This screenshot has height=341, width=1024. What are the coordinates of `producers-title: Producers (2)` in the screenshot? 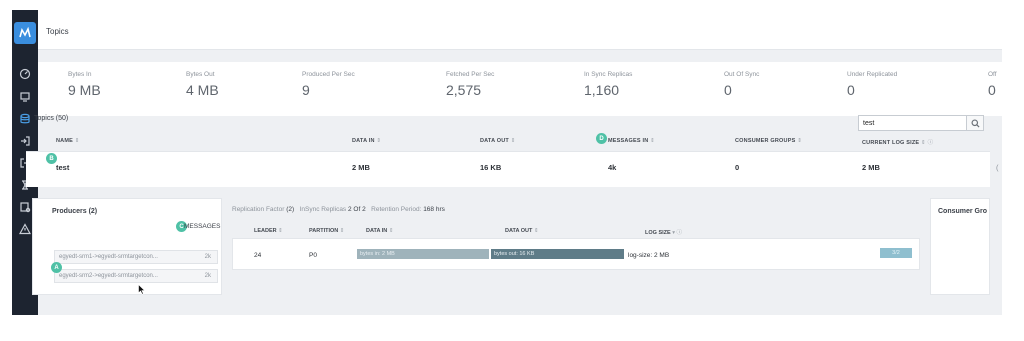 It's located at (75, 211).